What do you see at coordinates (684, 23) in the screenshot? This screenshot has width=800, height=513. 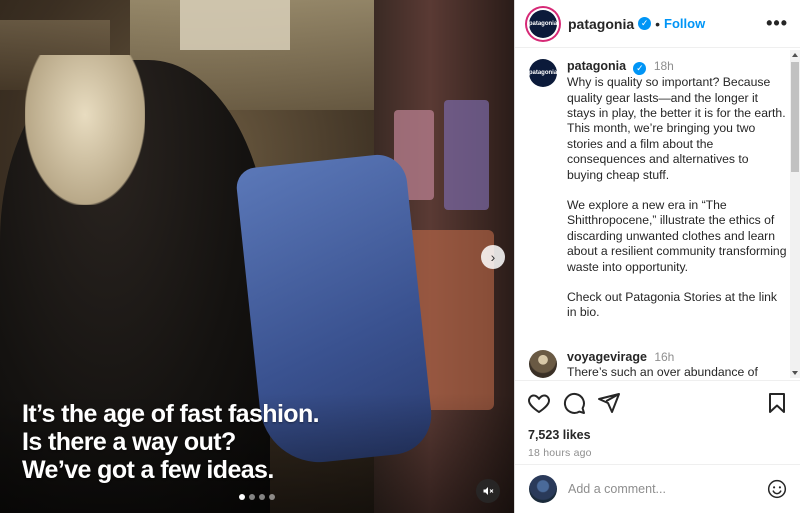 I see `follow-button: Follow` at bounding box center [684, 23].